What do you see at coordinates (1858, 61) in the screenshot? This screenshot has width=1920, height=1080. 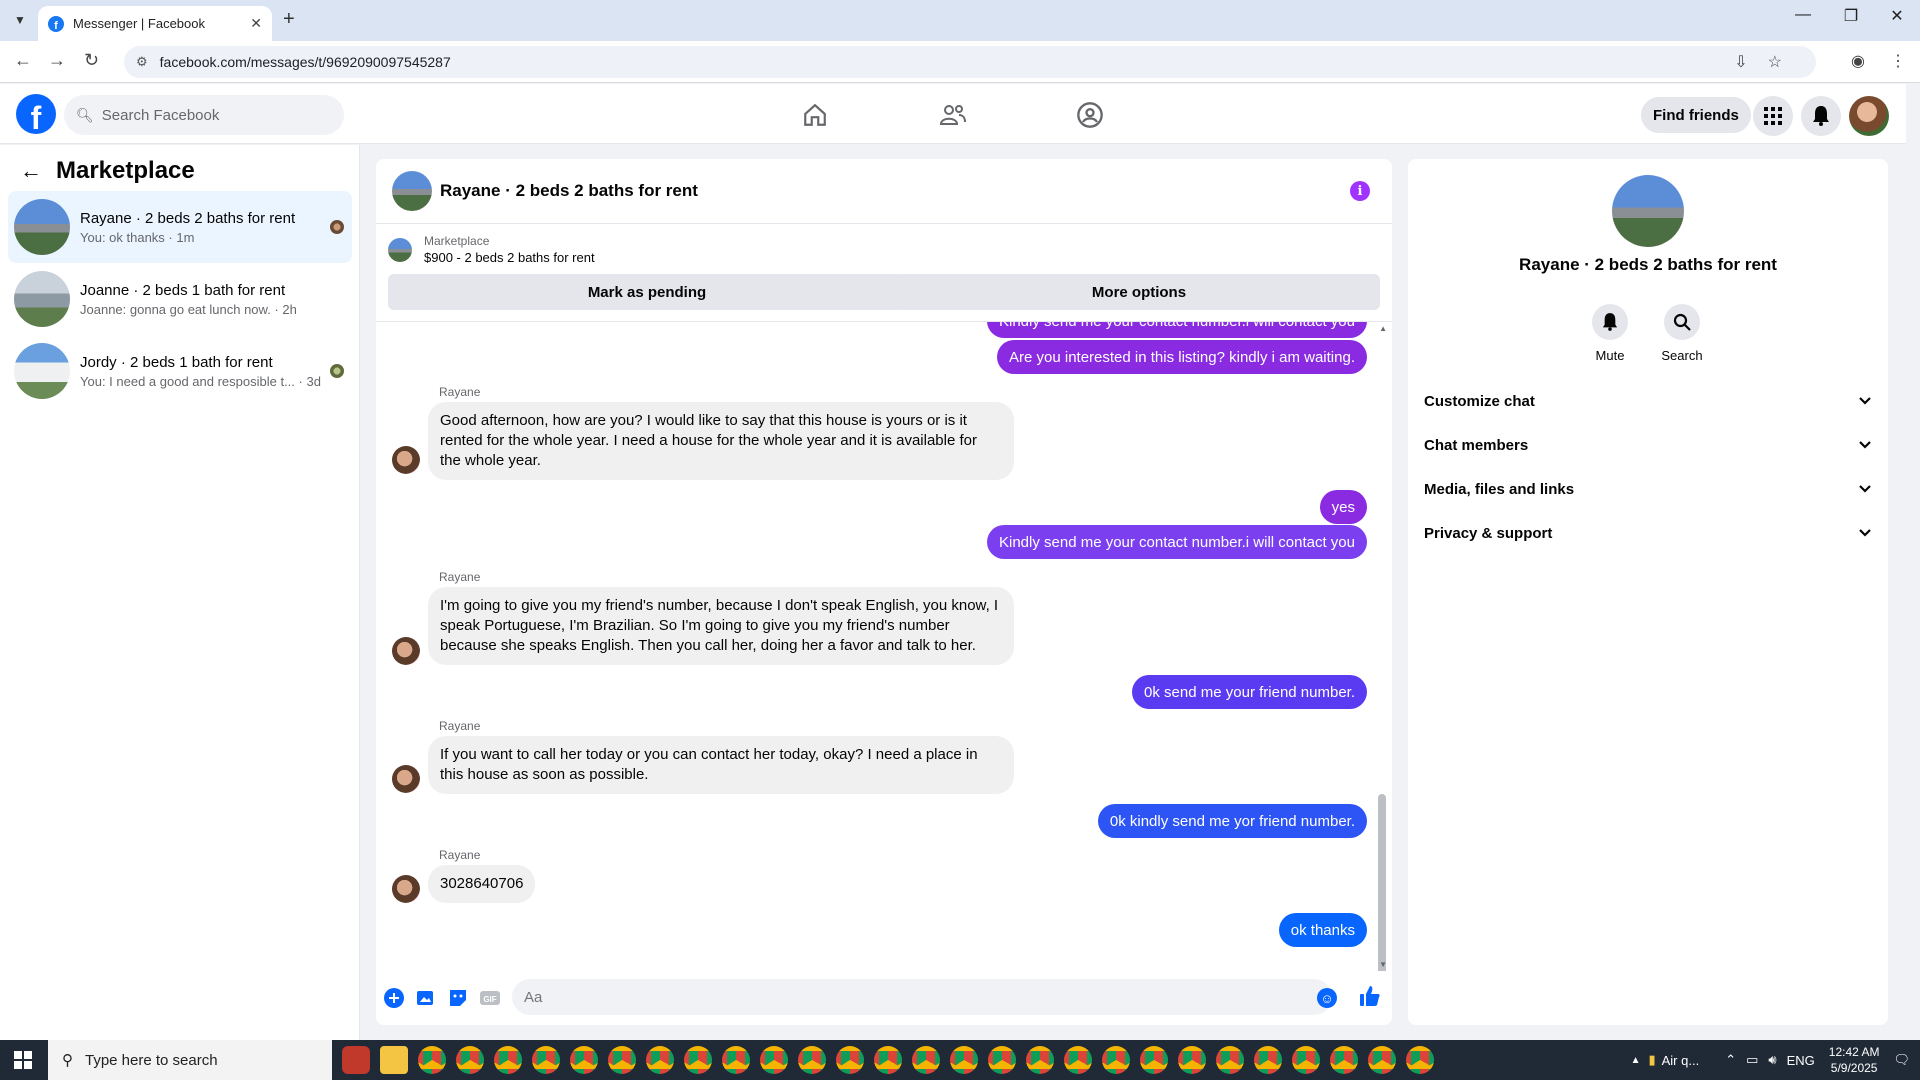 I see `profile-icon: ◉` at bounding box center [1858, 61].